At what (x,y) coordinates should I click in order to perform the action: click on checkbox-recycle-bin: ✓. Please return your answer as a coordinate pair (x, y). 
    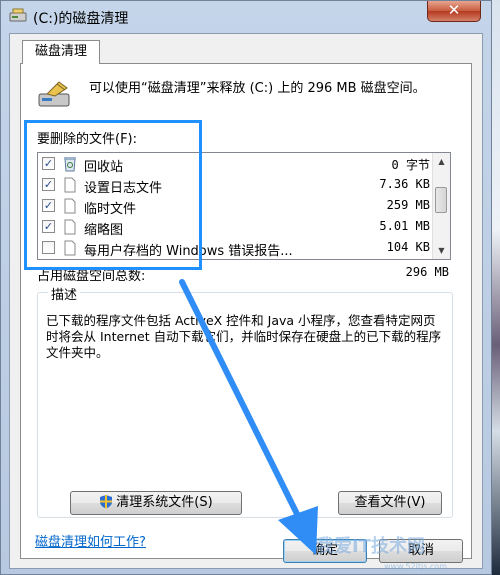
    Looking at the image, I should click on (48, 163).